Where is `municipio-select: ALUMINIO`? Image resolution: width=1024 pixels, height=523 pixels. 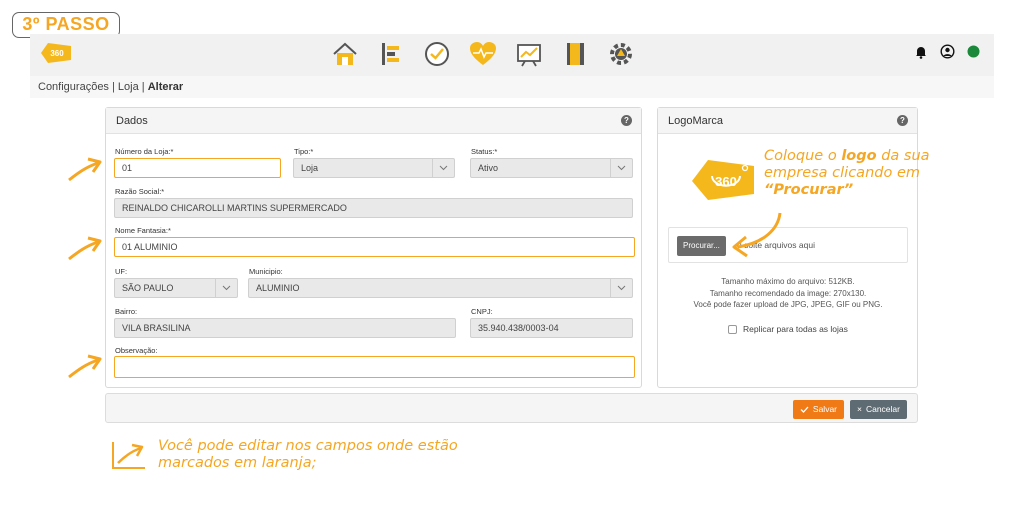 municipio-select: ALUMINIO is located at coordinates (440, 288).